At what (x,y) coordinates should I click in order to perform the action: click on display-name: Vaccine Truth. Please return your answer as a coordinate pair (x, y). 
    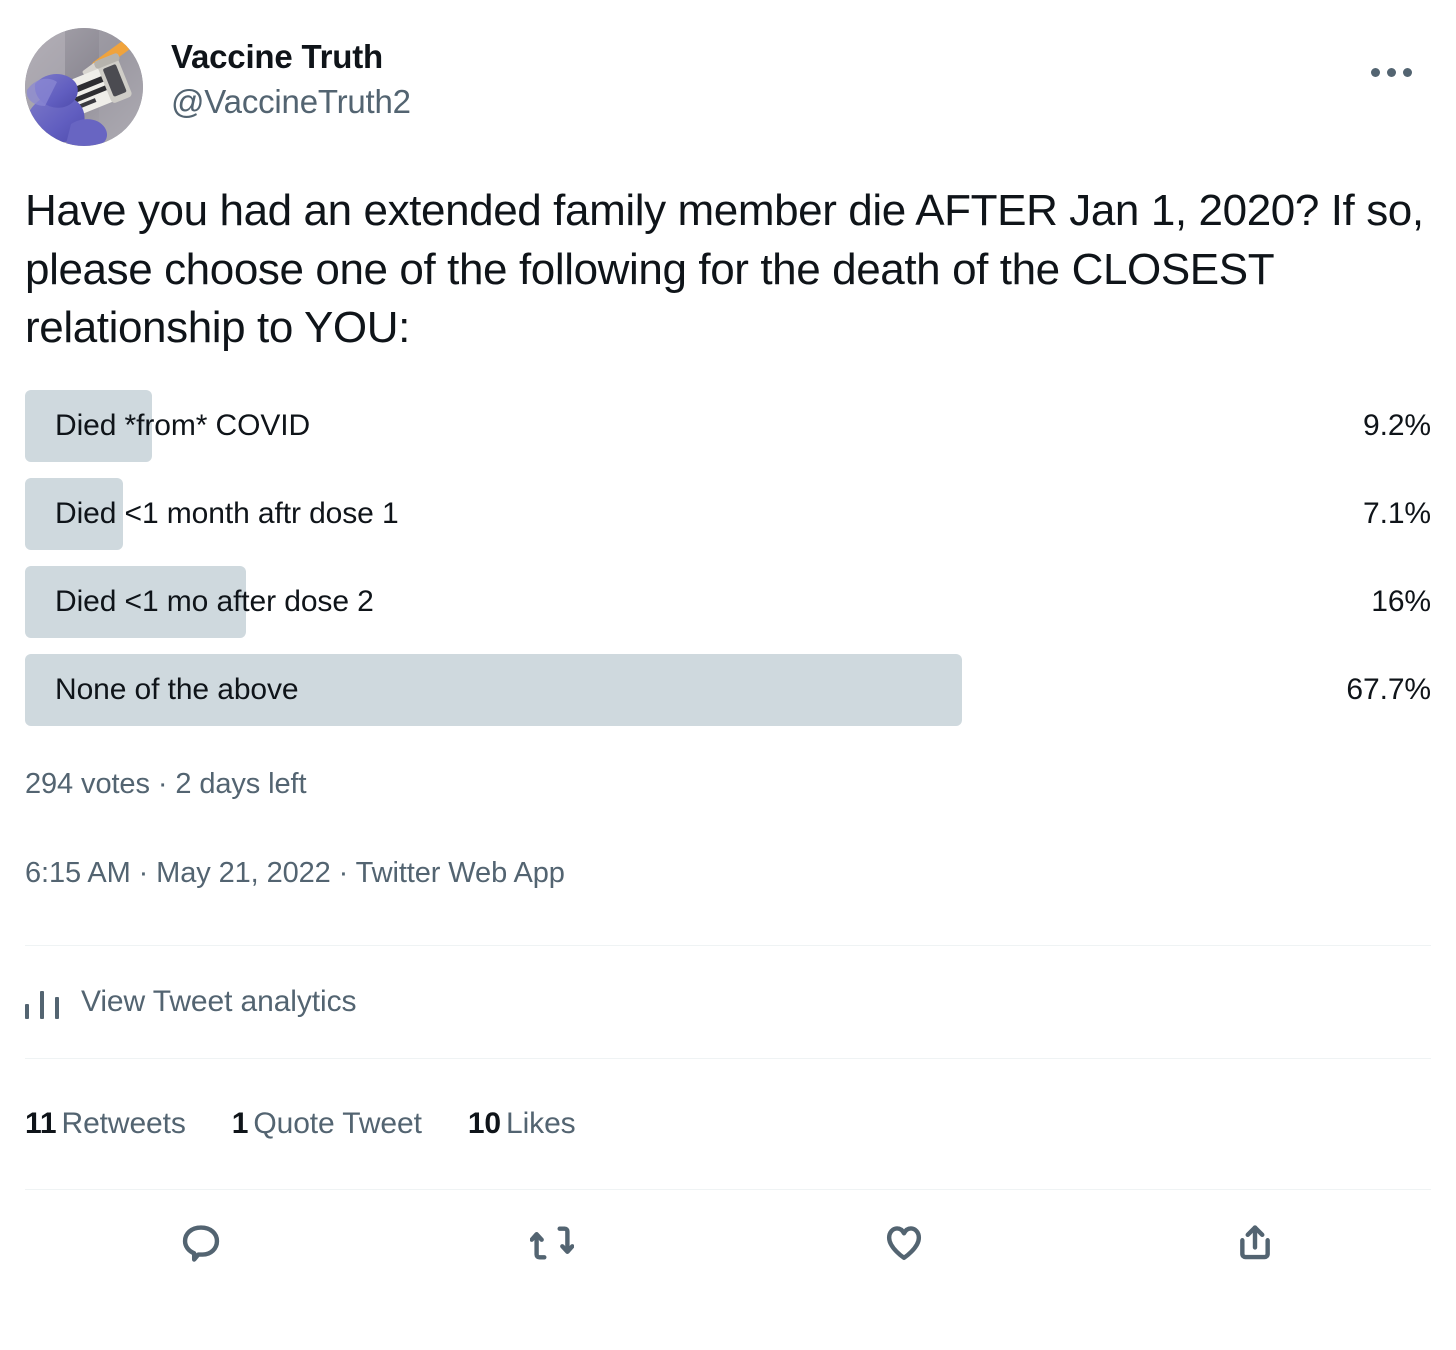
    Looking at the image, I should click on (291, 56).